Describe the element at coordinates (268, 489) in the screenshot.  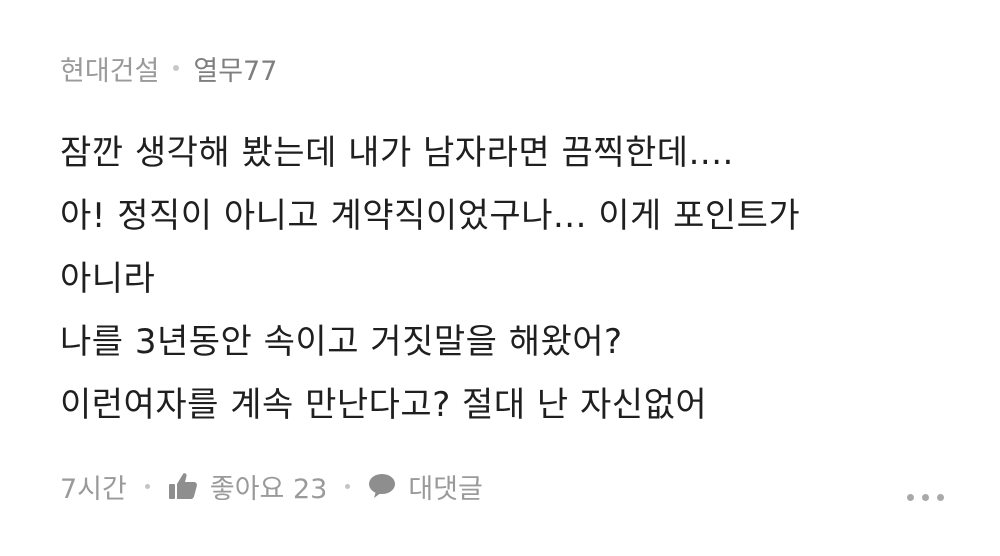
I see `like-label: 좋아요 23` at that location.